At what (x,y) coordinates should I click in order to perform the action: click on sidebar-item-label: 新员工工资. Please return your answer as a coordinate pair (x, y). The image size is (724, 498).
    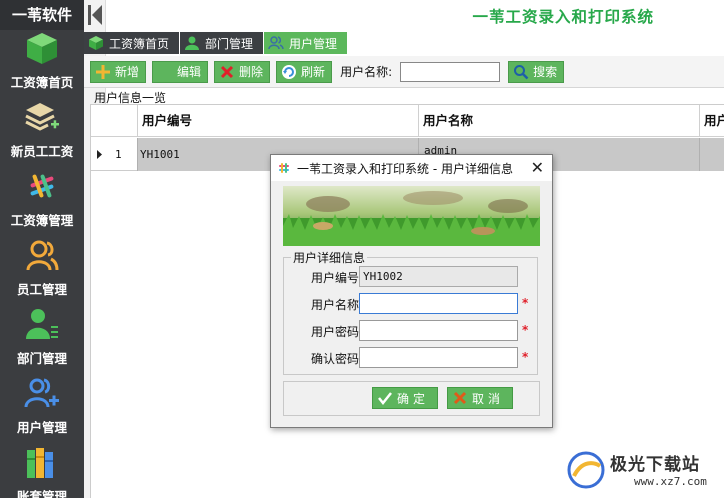
    Looking at the image, I should click on (42, 151).